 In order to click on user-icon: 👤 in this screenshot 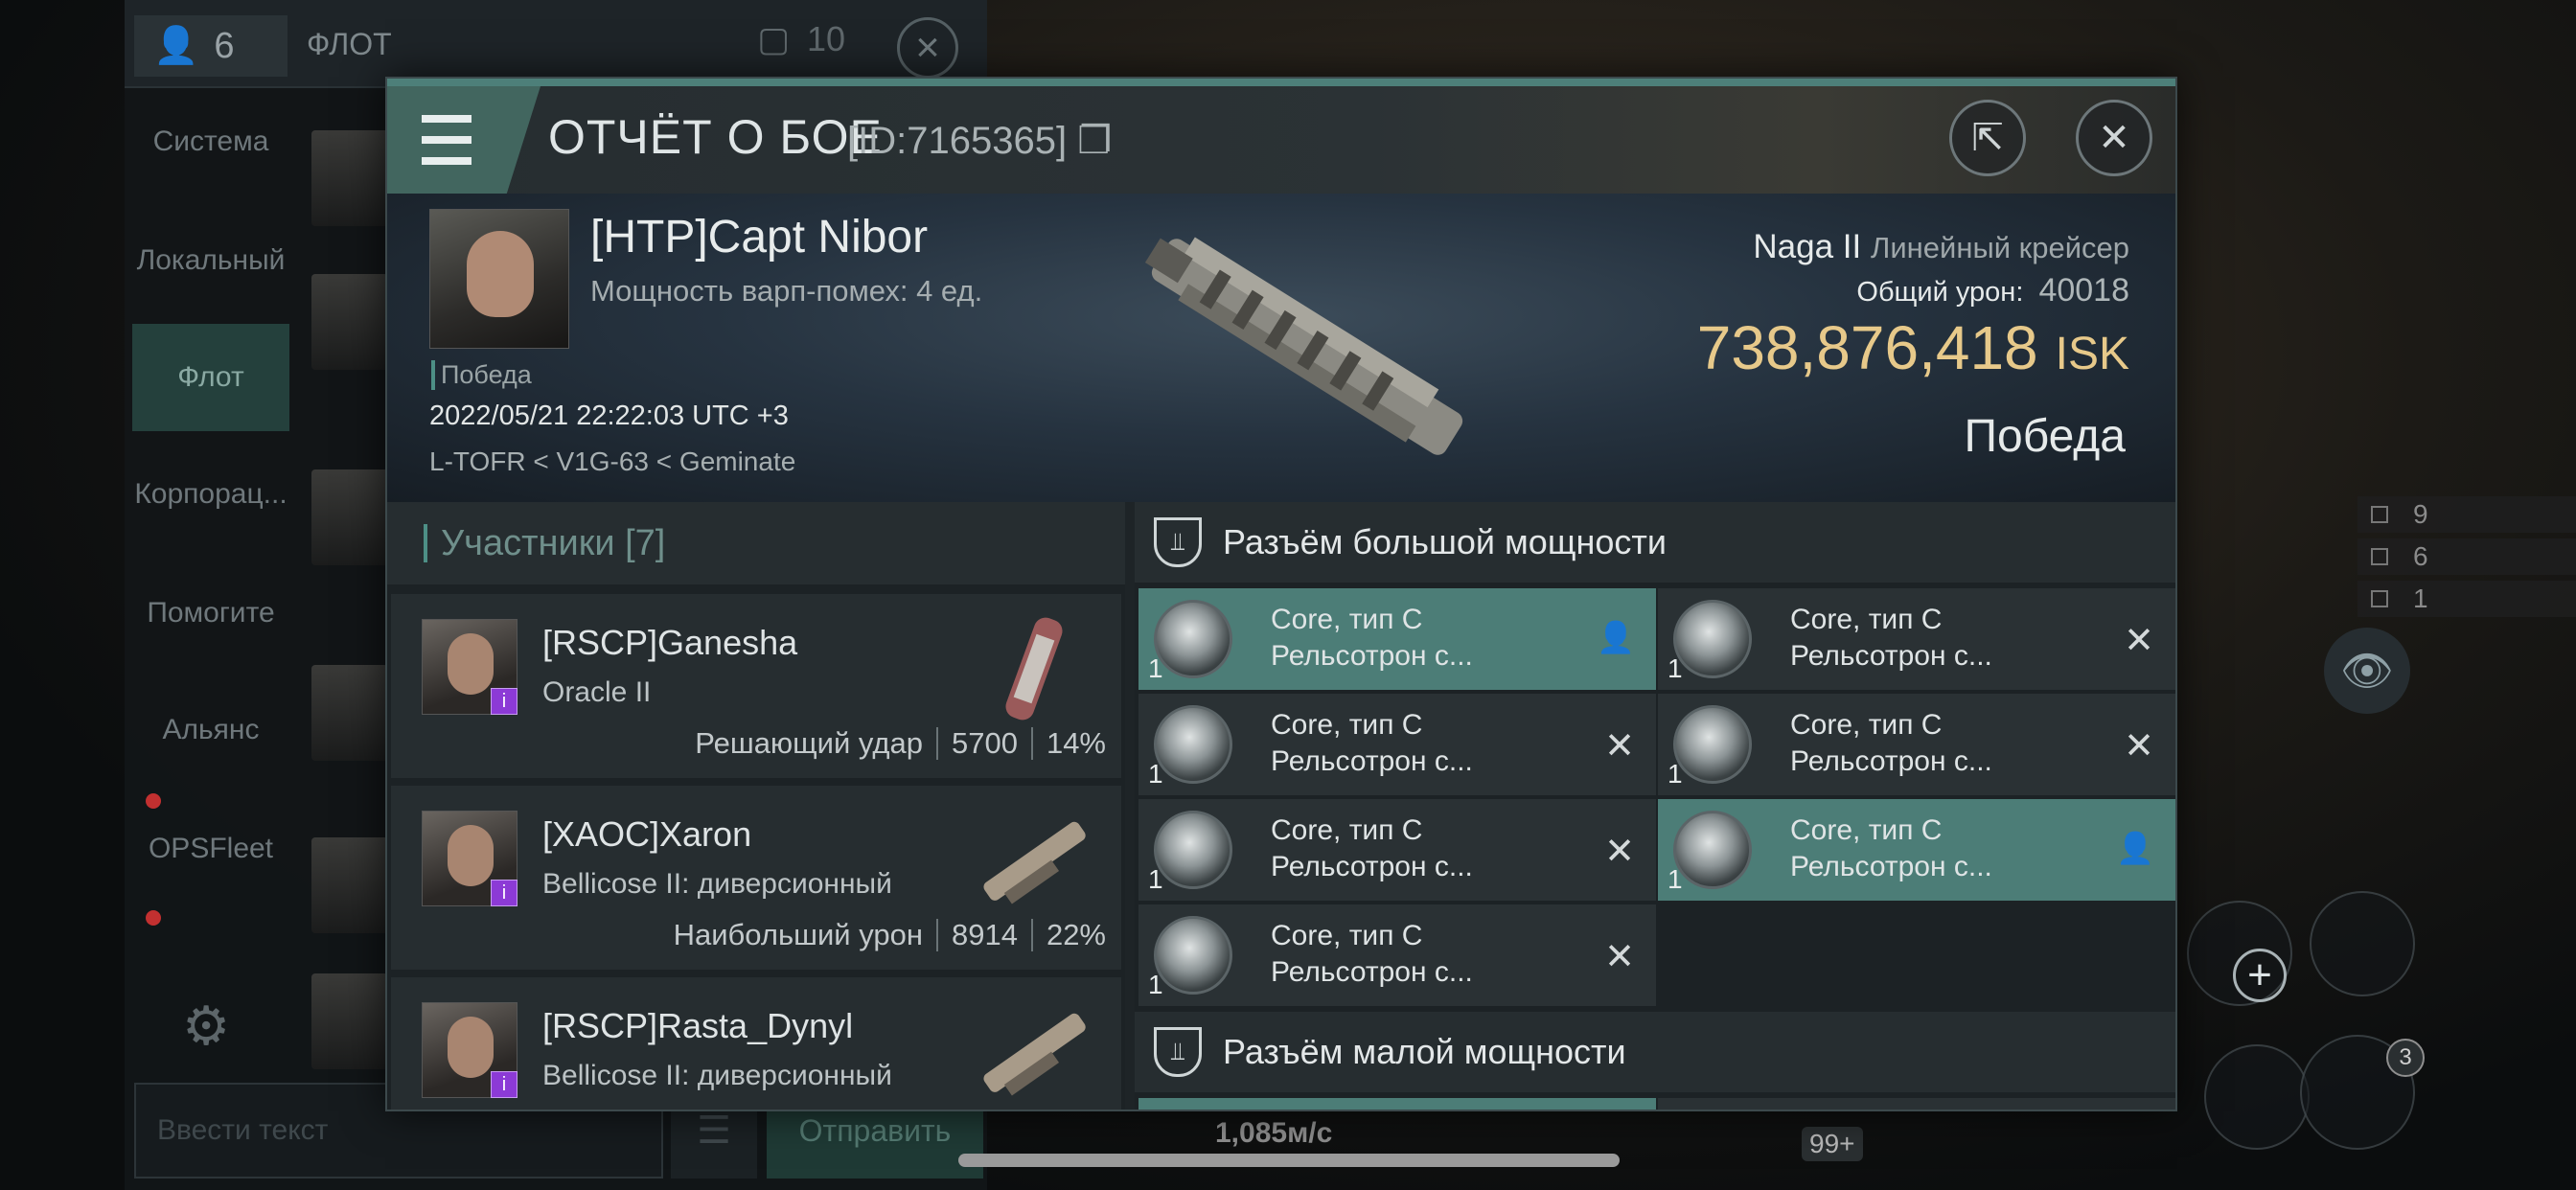, I will do `click(176, 46)`.